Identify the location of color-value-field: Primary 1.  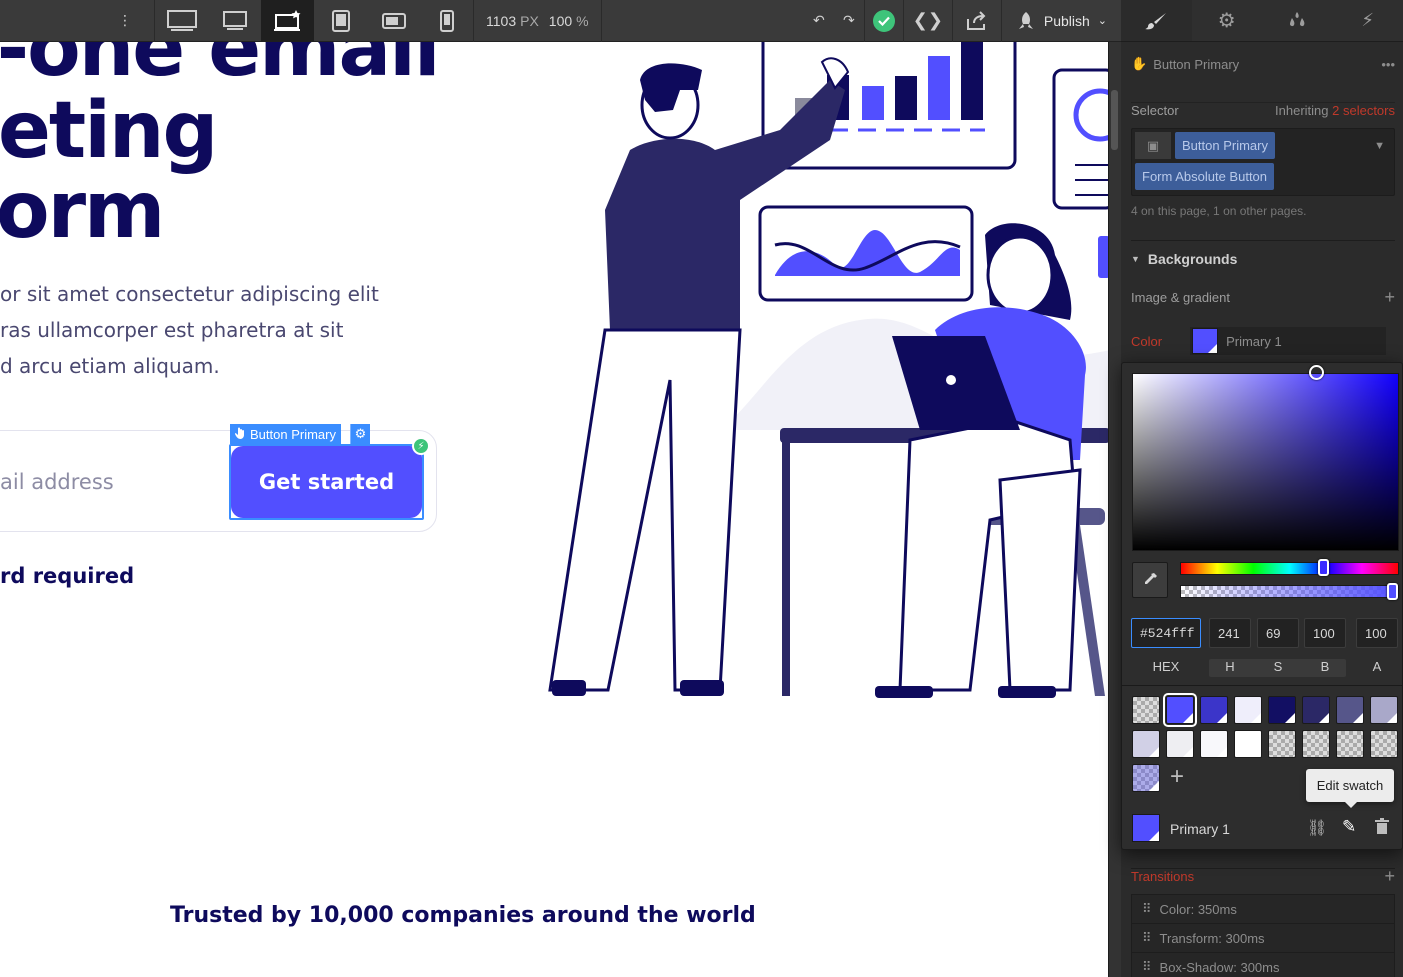
(1288, 341).